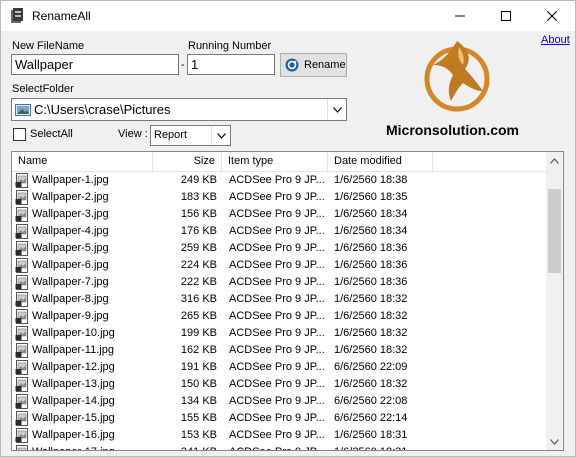 The width and height of the screenshot is (576, 457). I want to click on file-name: Wallpaper-12.jpg, so click(73, 367).